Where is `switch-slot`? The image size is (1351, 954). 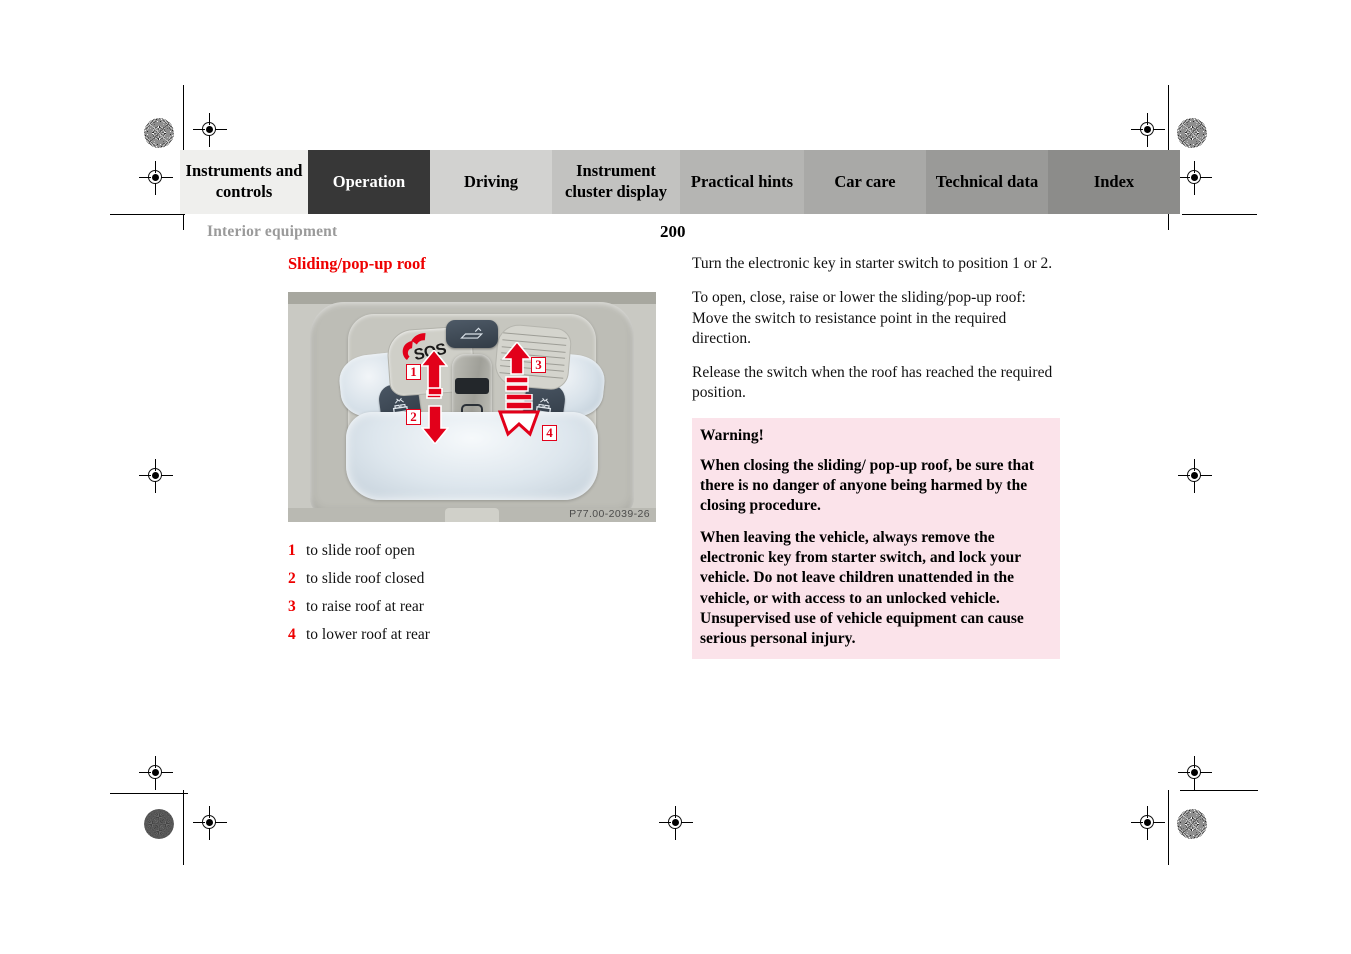 switch-slot is located at coordinates (472, 386).